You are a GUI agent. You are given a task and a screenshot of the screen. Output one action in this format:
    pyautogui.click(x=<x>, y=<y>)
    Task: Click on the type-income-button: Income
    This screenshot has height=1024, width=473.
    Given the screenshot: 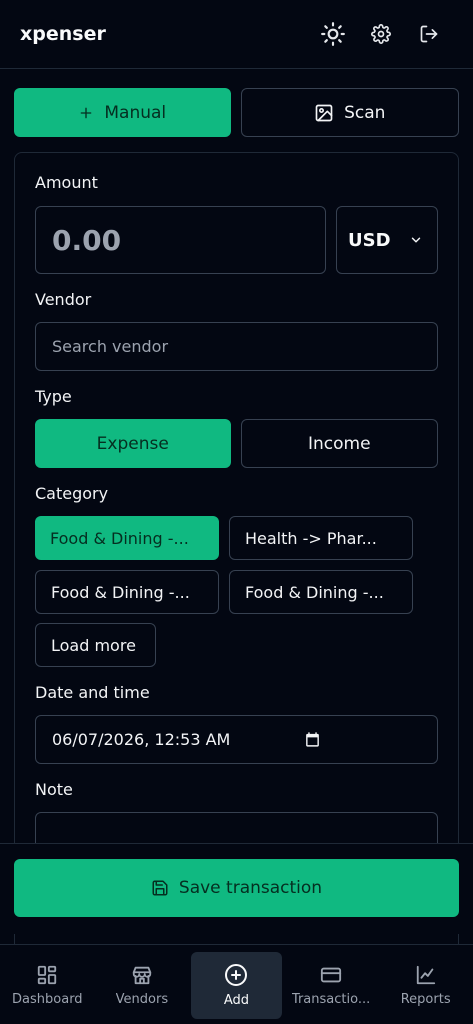 What is the action you would take?
    pyautogui.click(x=339, y=443)
    